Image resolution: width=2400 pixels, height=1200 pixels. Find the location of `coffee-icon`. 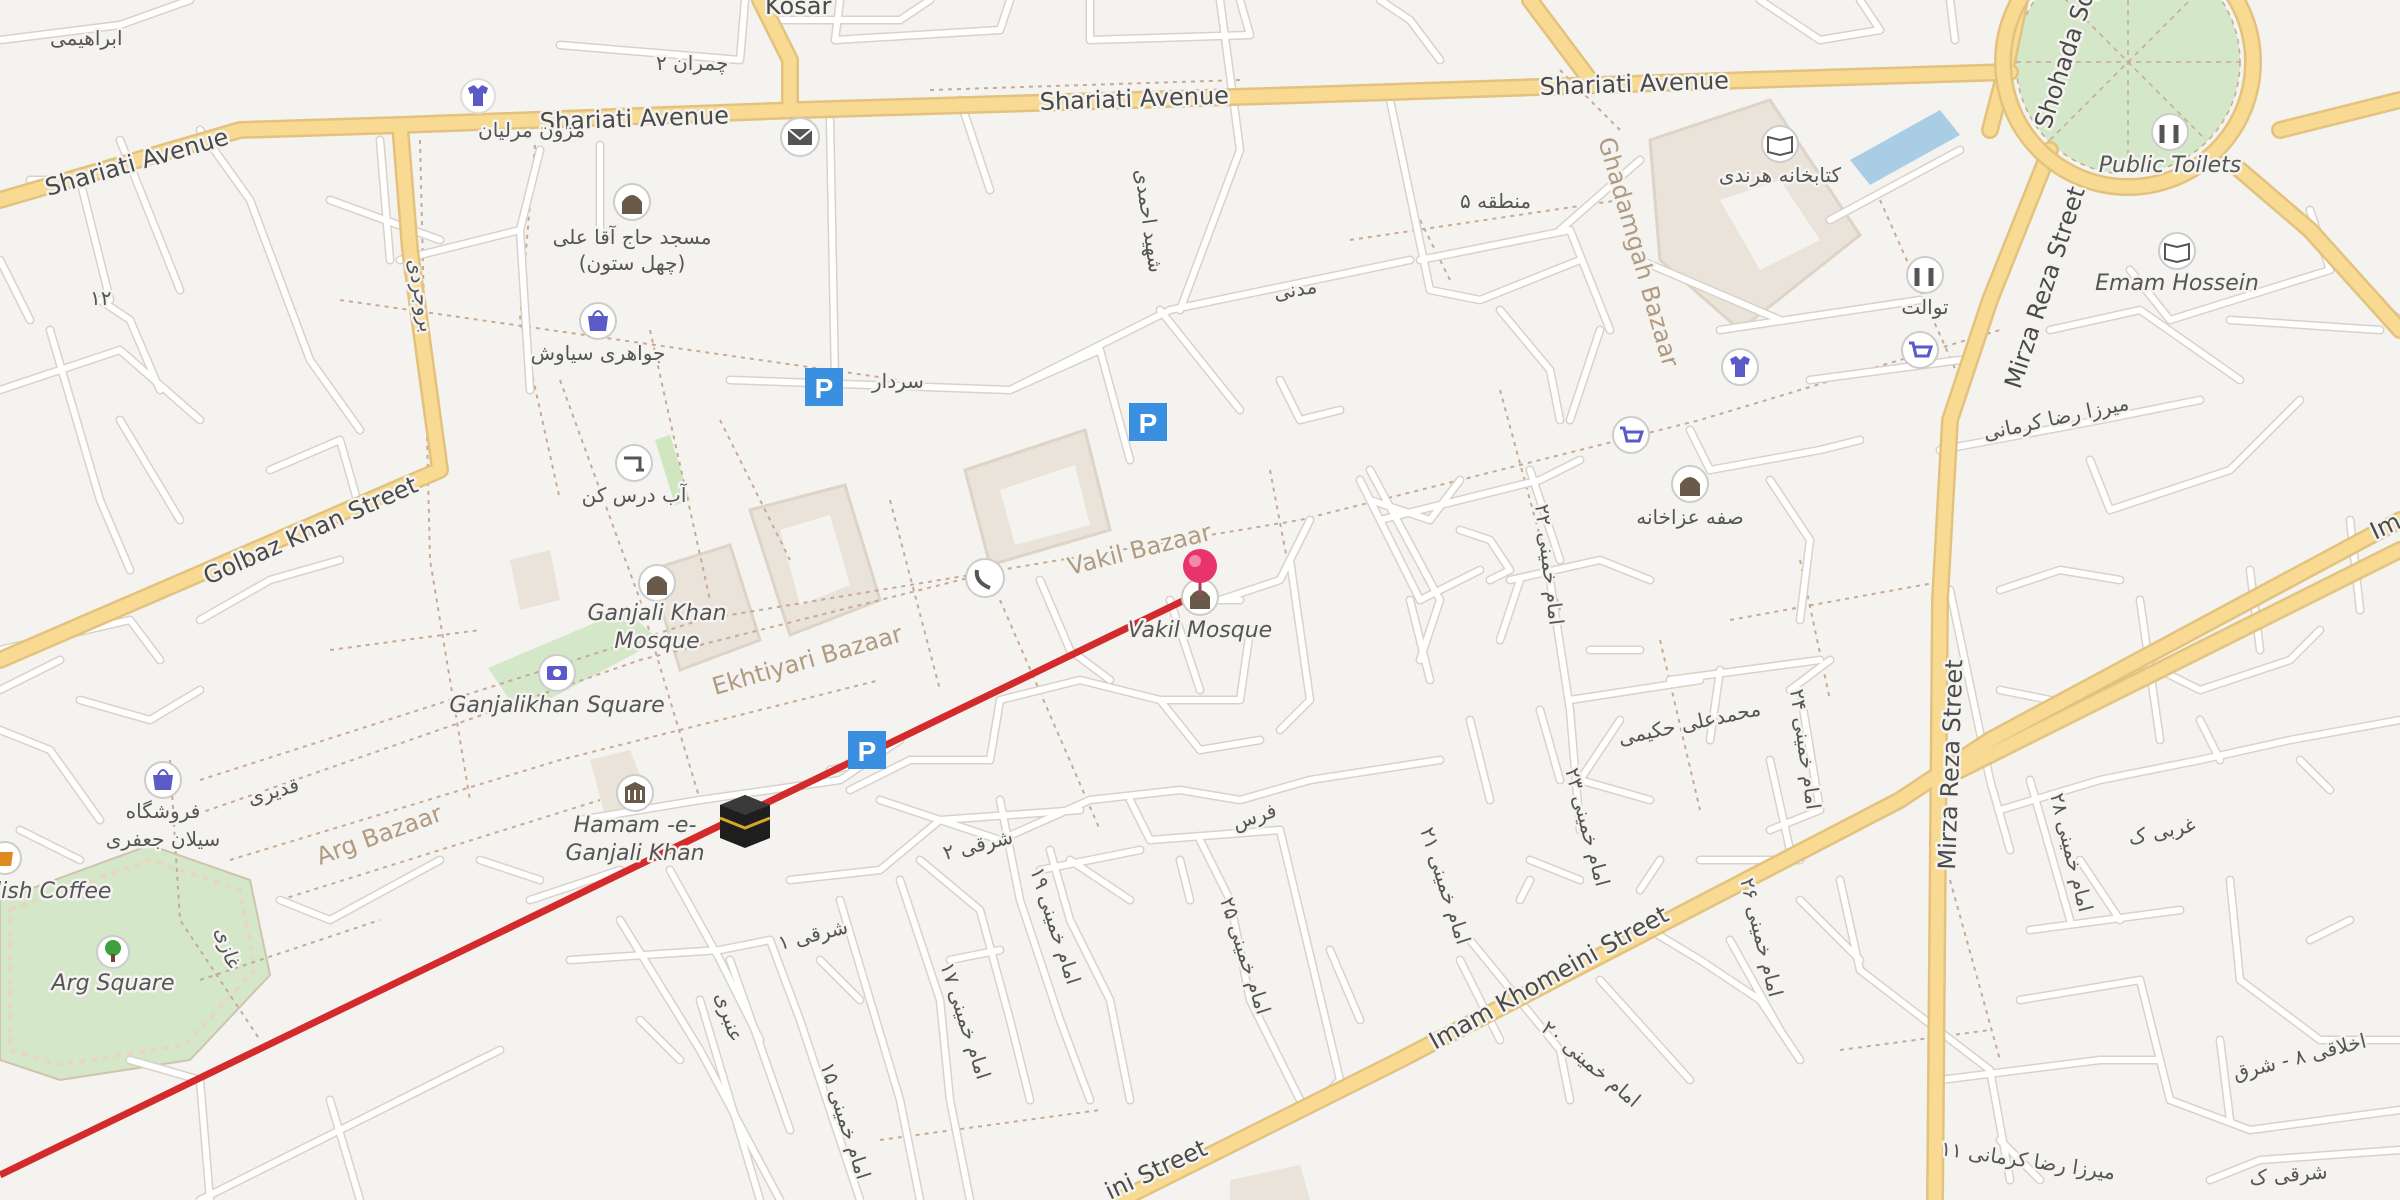

coffee-icon is located at coordinates (11, 858).